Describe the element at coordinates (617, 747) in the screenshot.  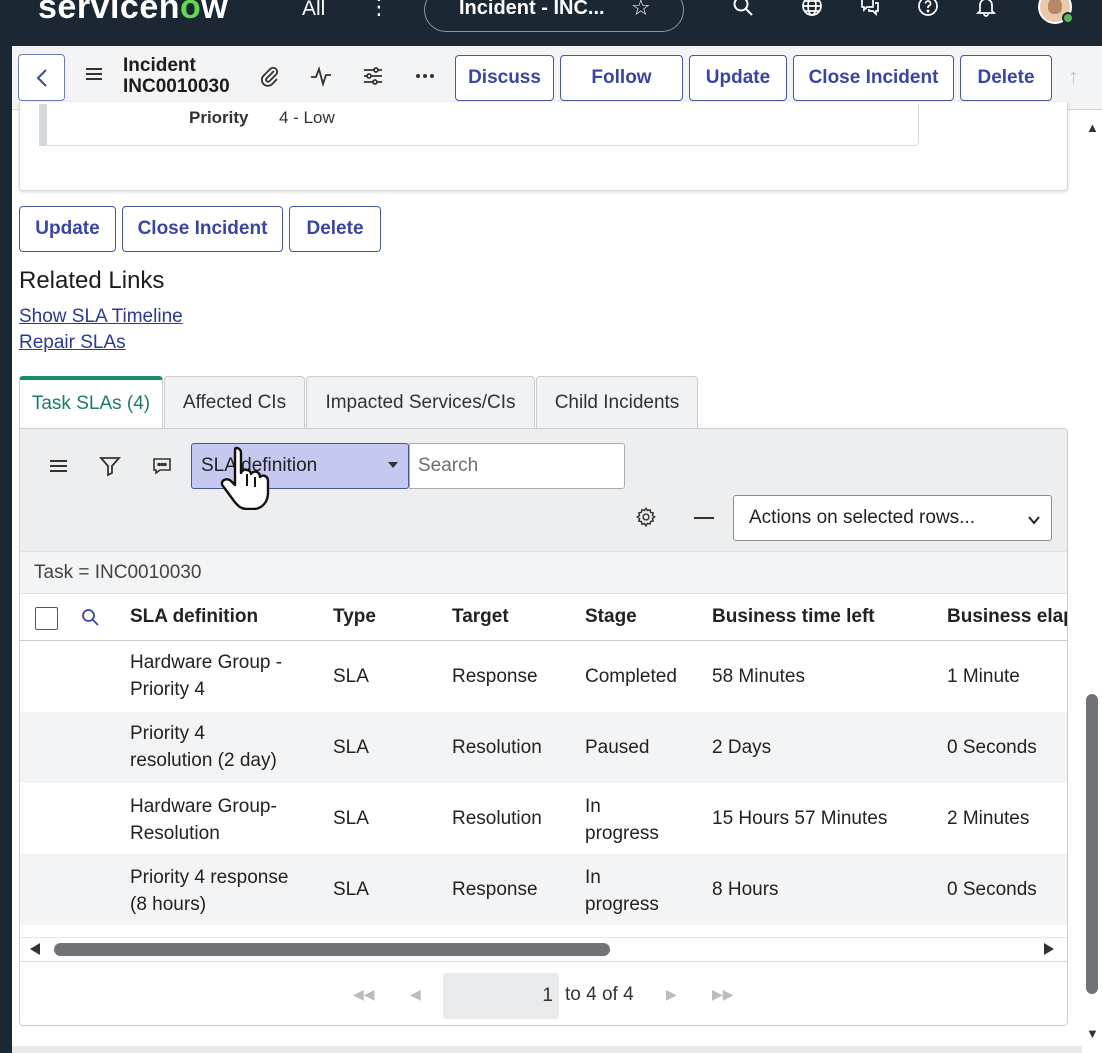
I see `stage-cell: Paused` at that location.